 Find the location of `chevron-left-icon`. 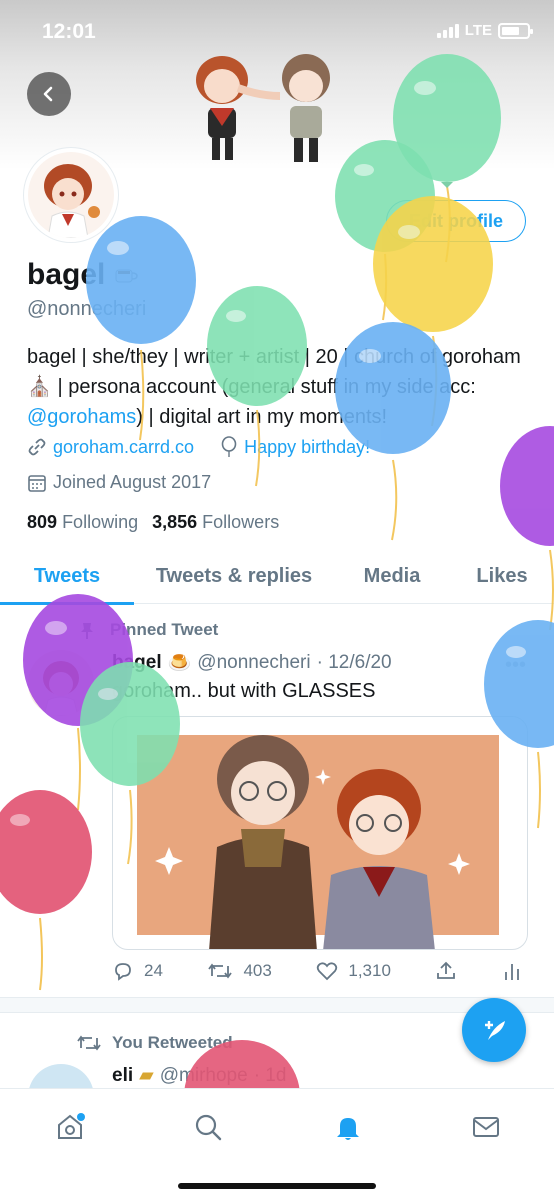

chevron-left-icon is located at coordinates (48, 94).